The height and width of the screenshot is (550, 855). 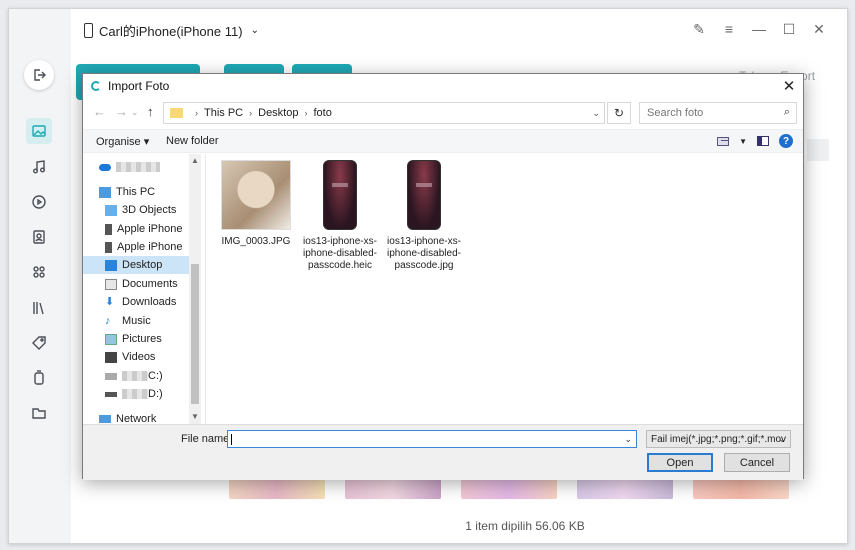 I want to click on videos-icon, so click(x=111, y=357).